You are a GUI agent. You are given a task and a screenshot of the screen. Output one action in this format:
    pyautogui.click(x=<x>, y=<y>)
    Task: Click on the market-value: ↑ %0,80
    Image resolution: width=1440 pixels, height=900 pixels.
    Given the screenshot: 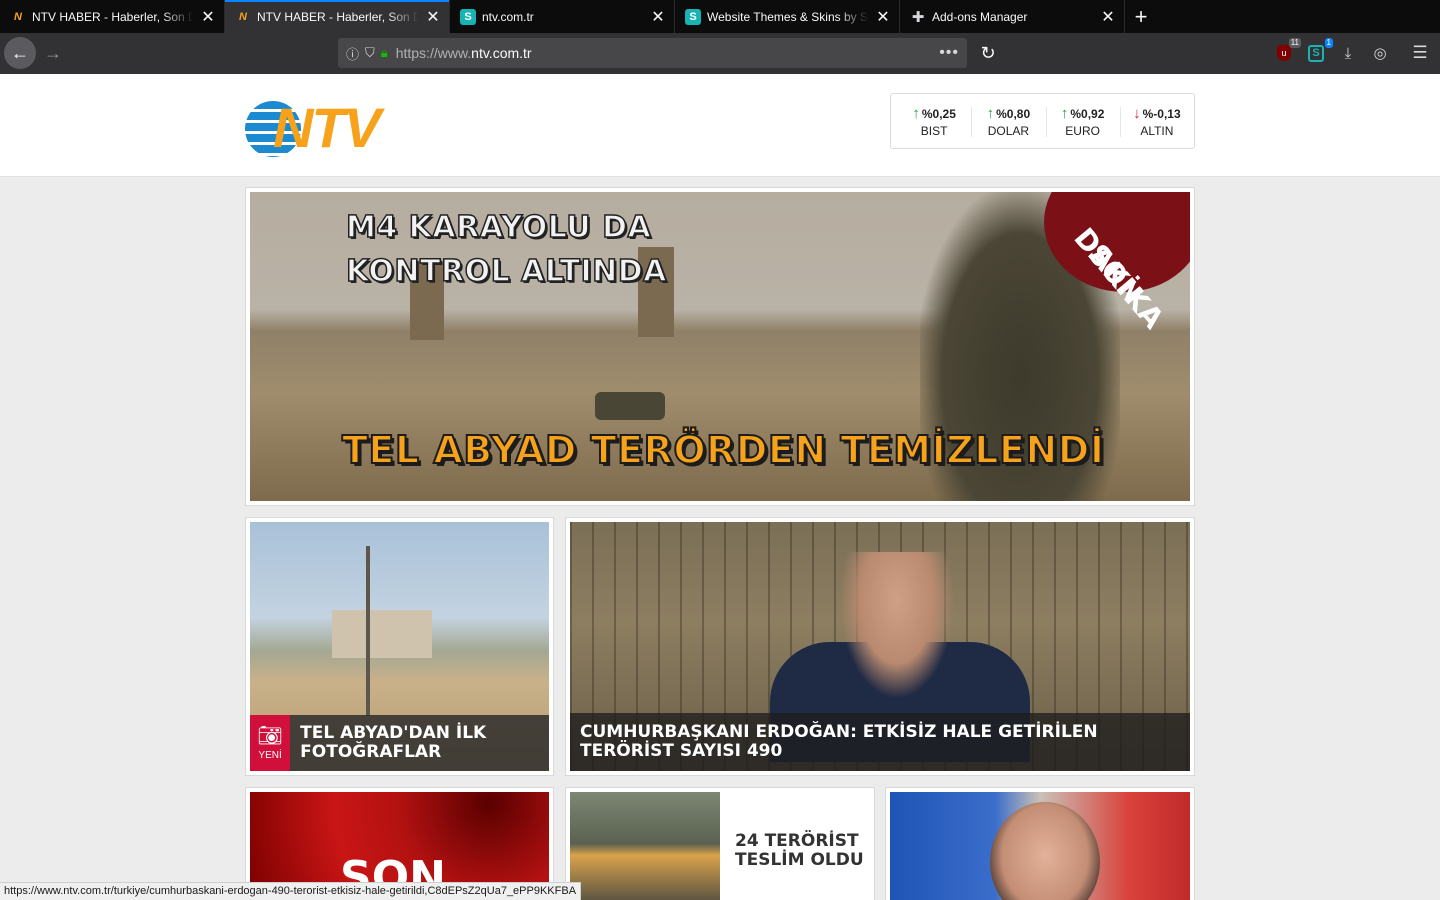 What is the action you would take?
    pyautogui.click(x=1009, y=113)
    